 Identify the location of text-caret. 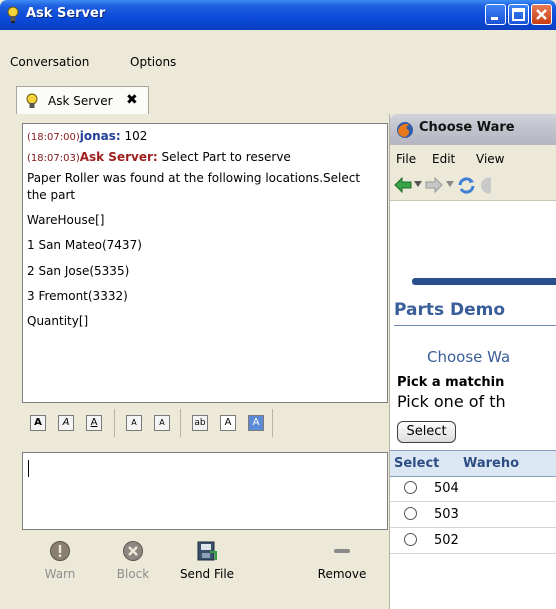
(28, 468).